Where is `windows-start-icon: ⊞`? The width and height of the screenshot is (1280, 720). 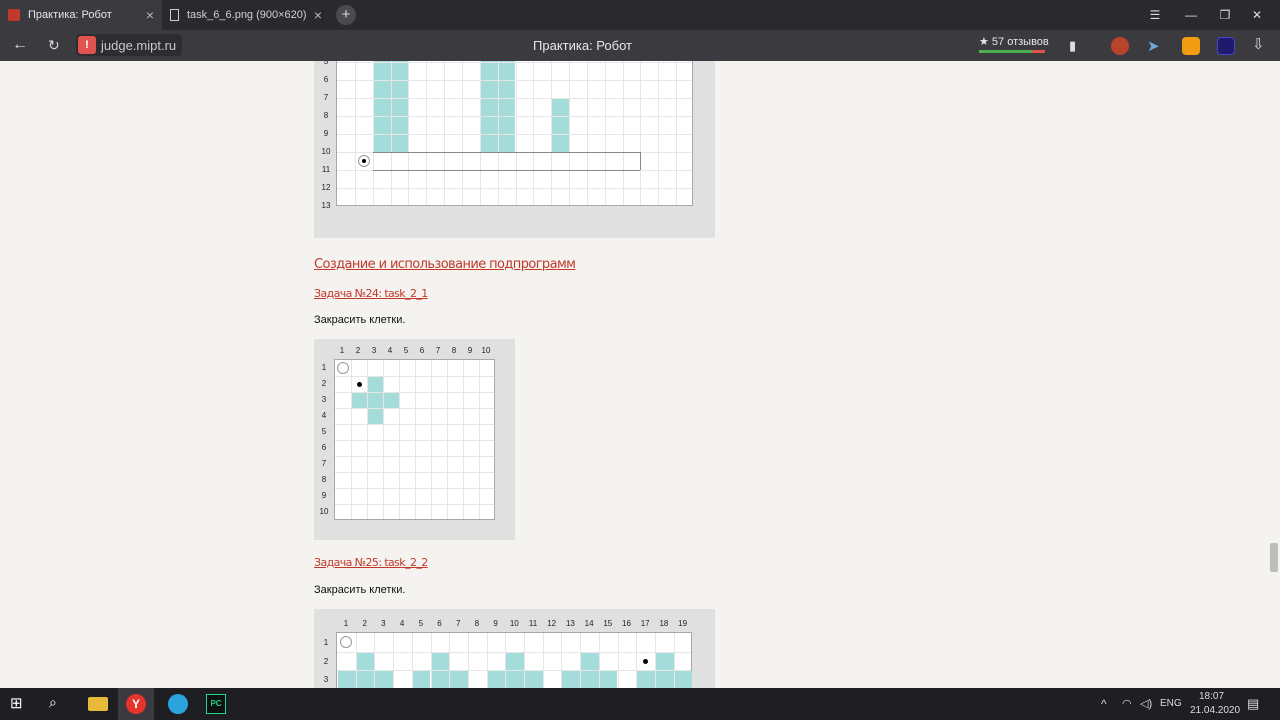 windows-start-icon: ⊞ is located at coordinates (20, 704).